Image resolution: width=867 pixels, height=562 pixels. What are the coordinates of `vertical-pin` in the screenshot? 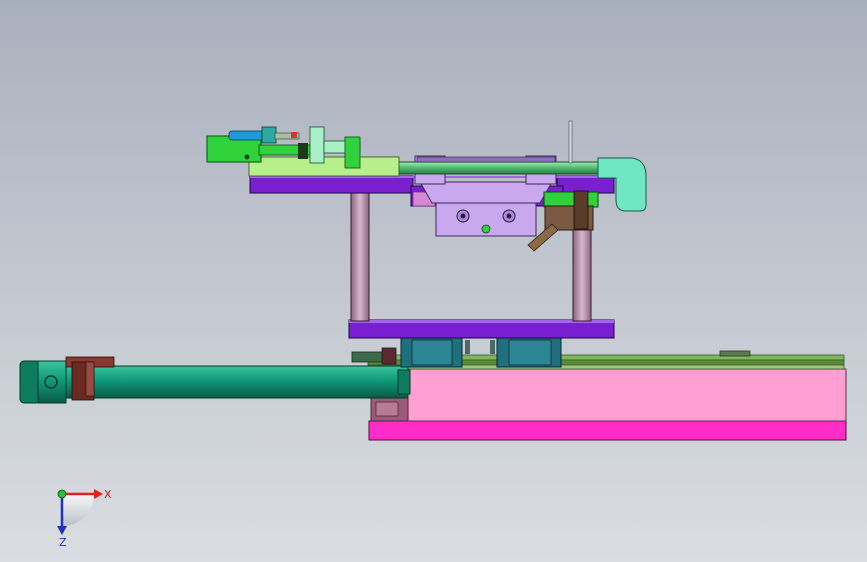 It's located at (570, 142).